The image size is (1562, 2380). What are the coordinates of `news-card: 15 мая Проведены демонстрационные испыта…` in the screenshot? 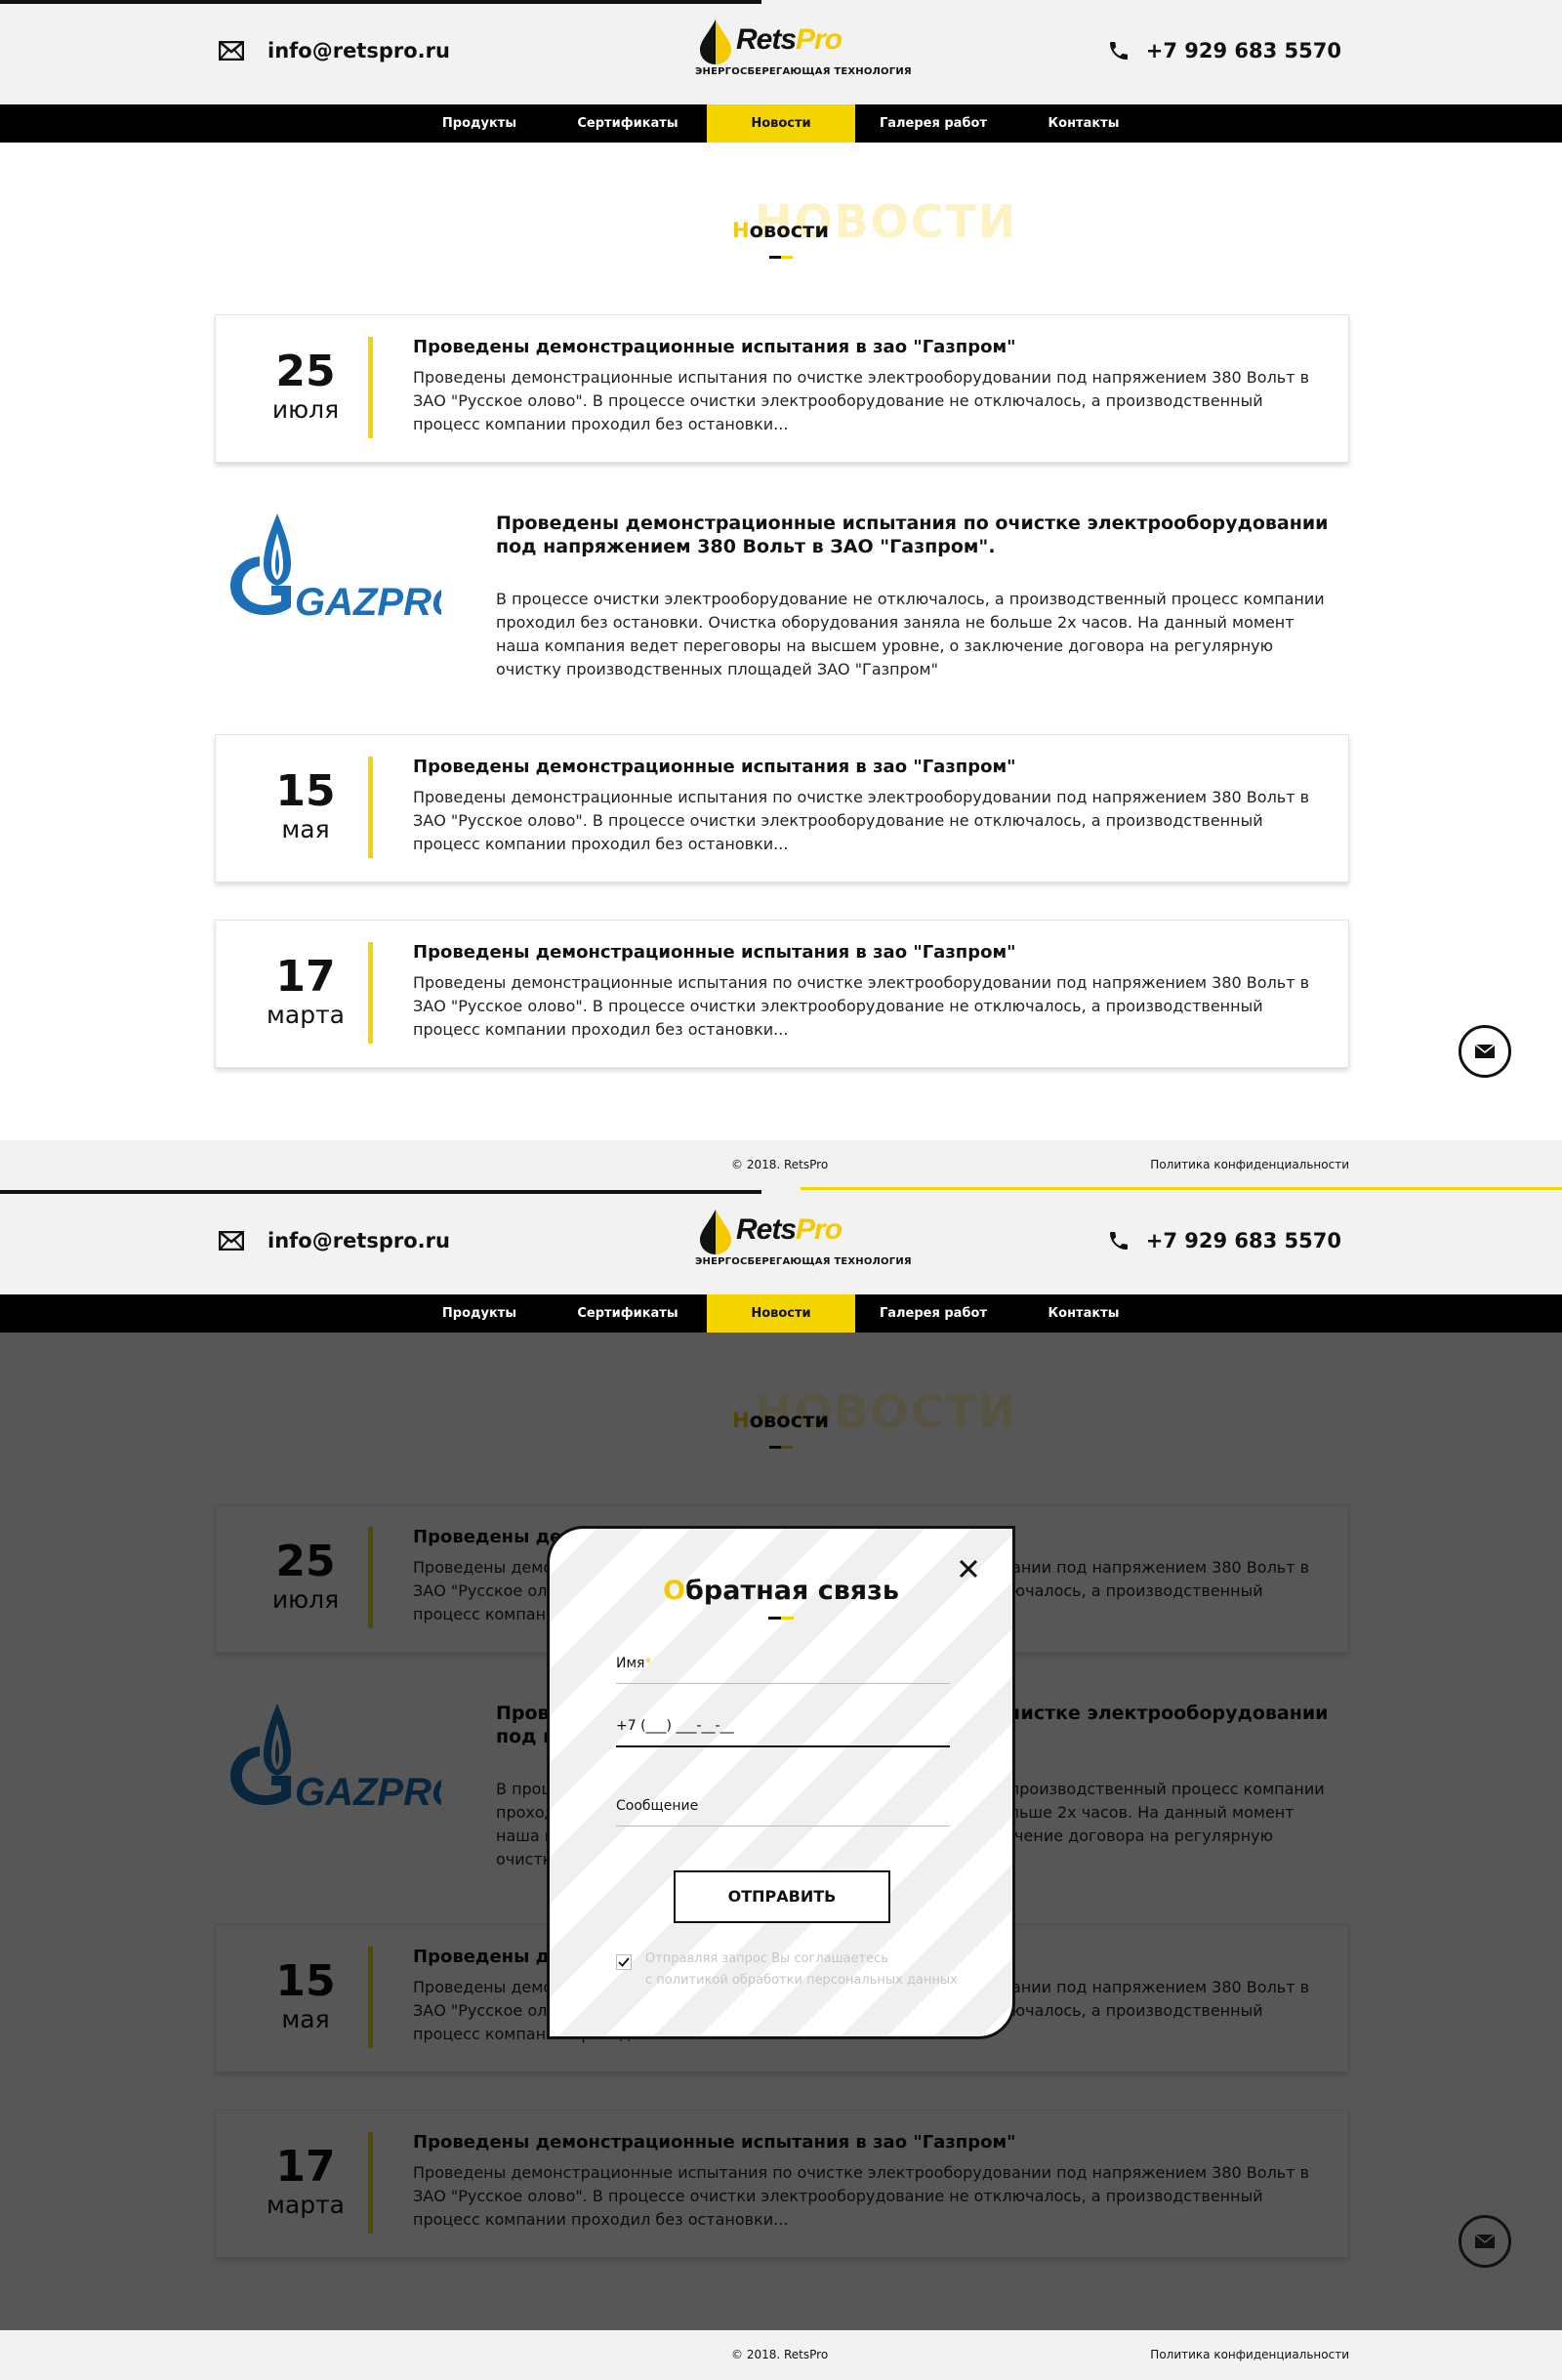 It's located at (782, 808).